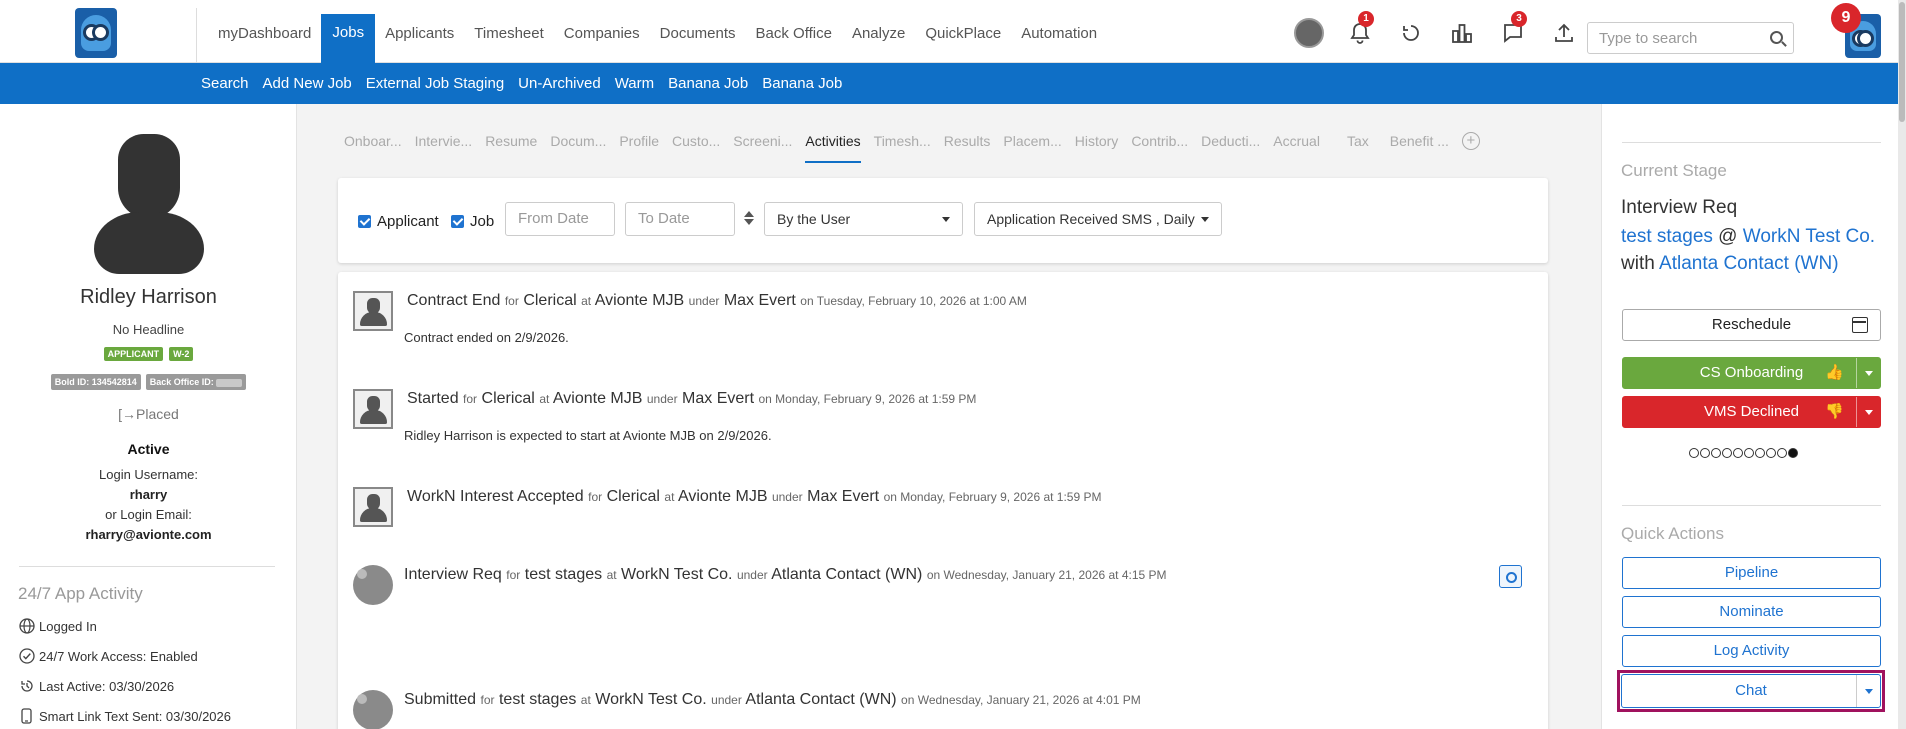 Image resolution: width=1906 pixels, height=729 pixels. I want to click on stage-company-link: WorkN Test Co., so click(1809, 236).